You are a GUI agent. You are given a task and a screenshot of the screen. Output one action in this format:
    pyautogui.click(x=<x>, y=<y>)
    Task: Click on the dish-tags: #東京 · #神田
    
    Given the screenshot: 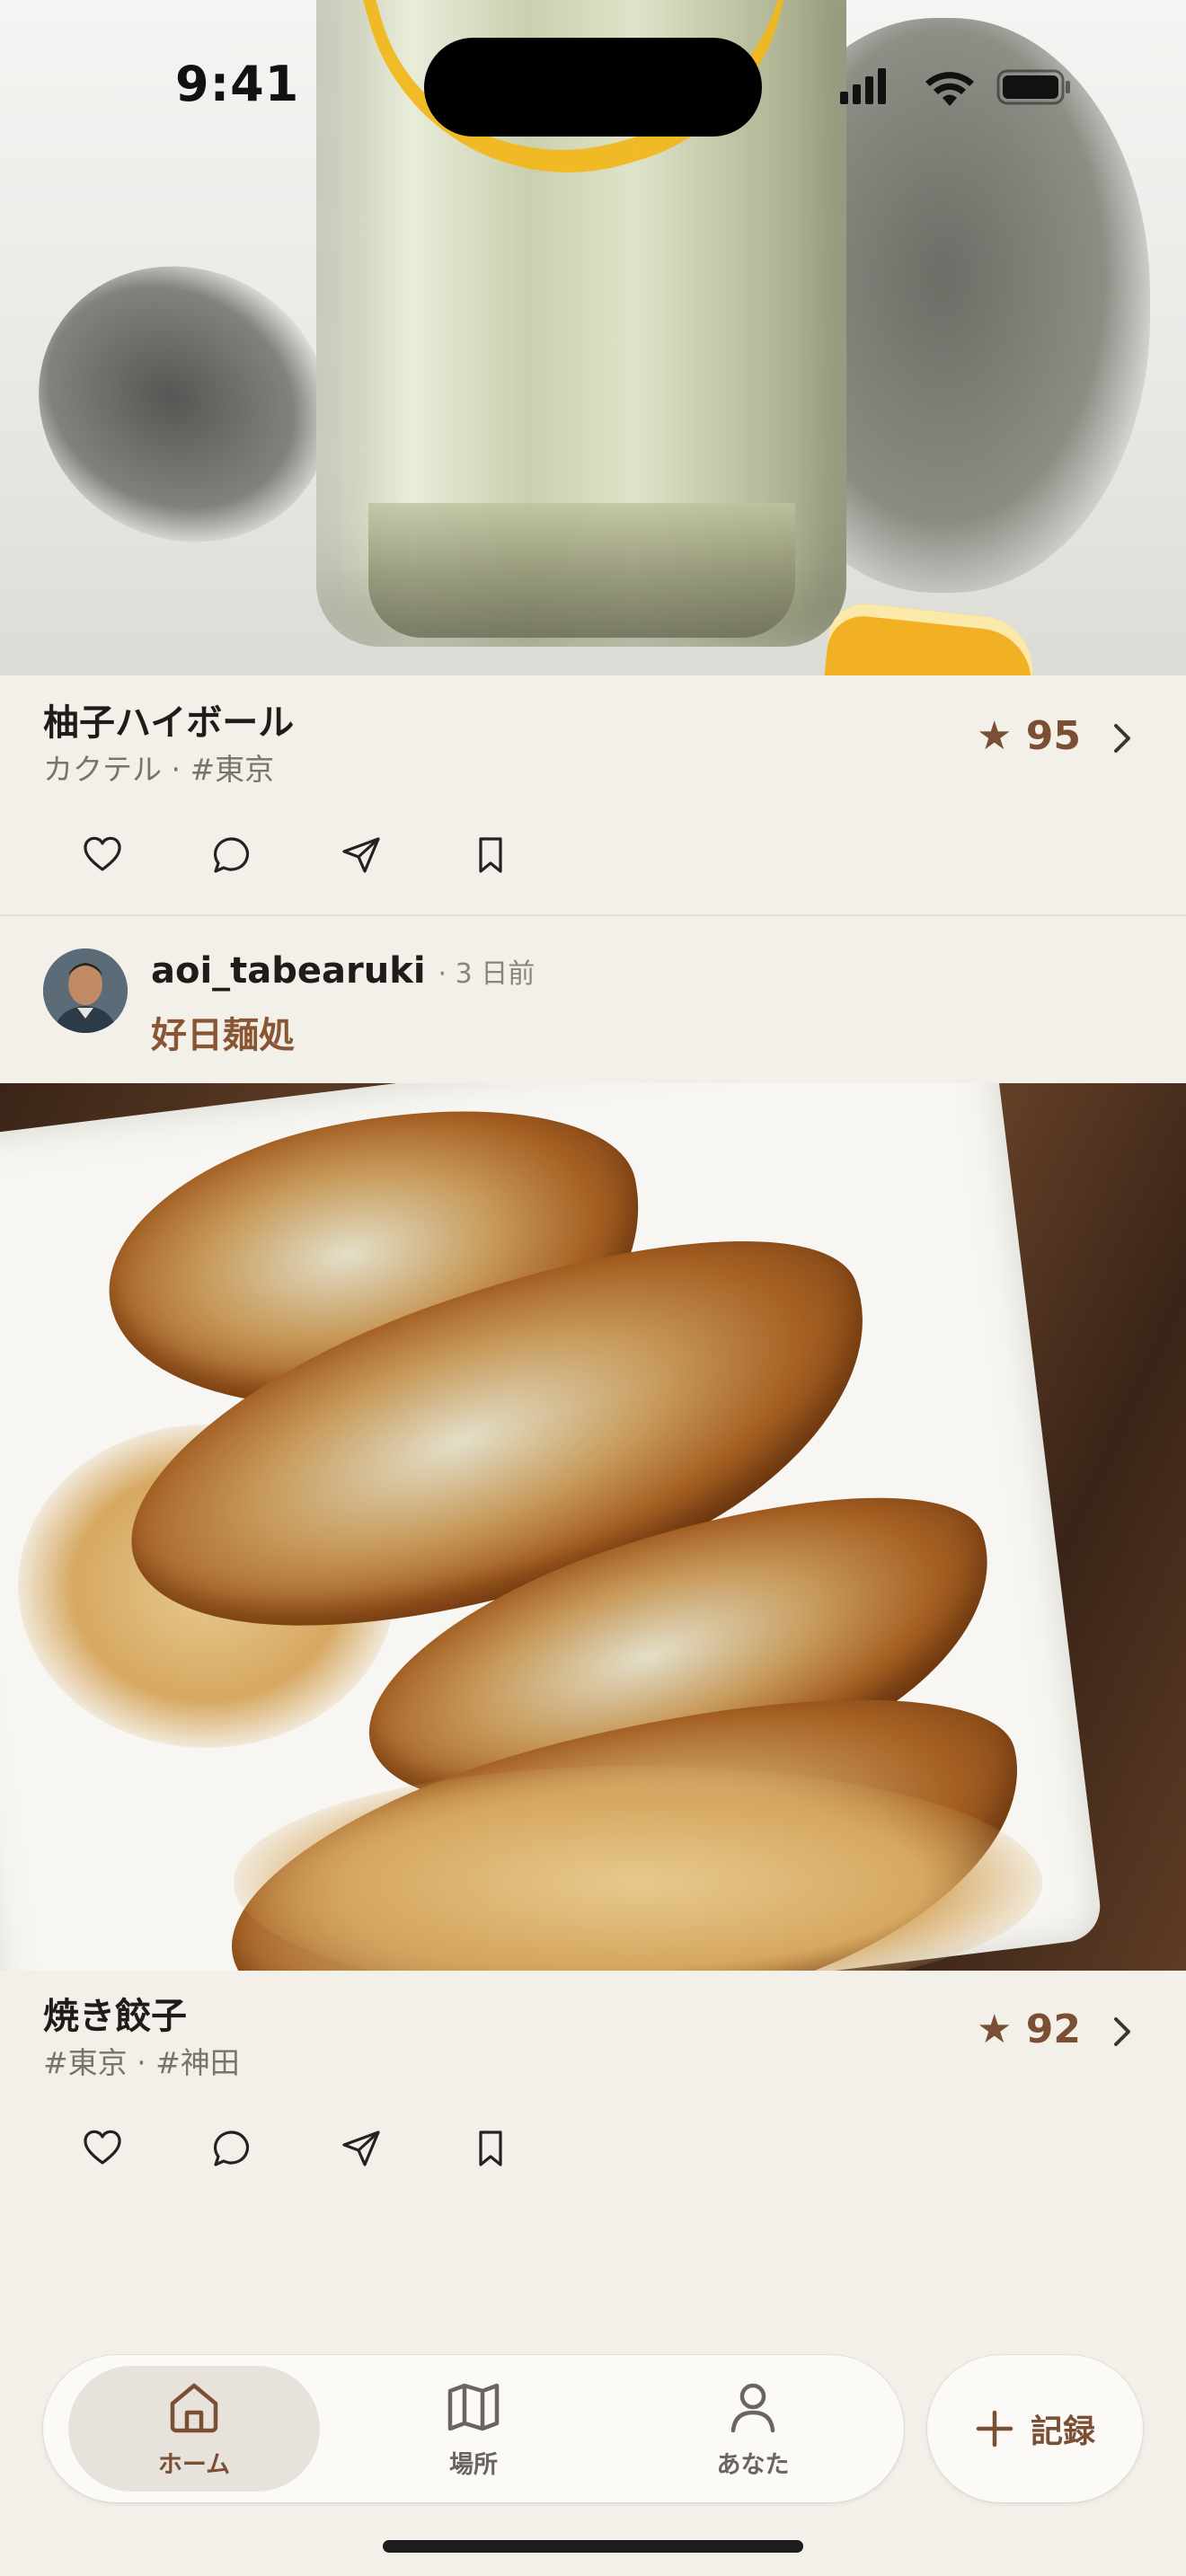 What is the action you would take?
    pyautogui.click(x=141, y=2062)
    